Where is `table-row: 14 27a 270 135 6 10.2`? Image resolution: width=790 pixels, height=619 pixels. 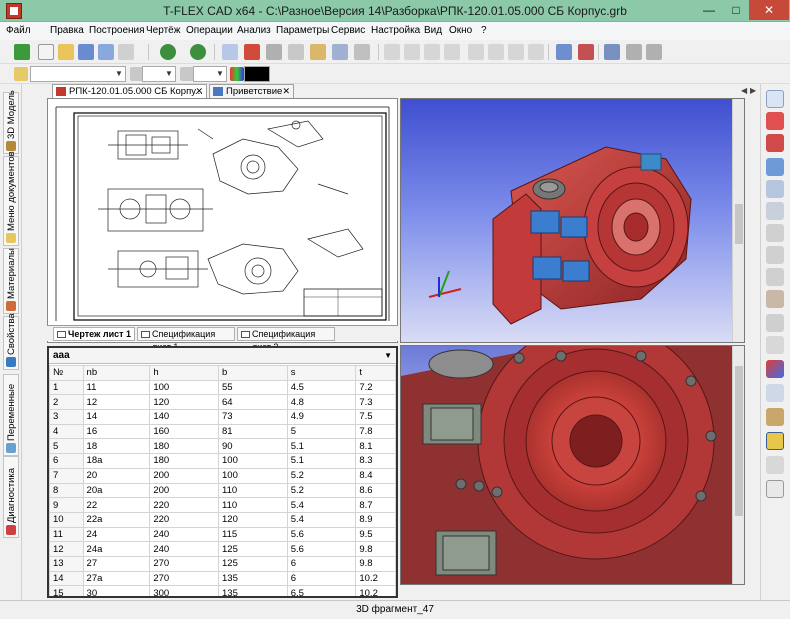 table-row: 14 27a 270 135 6 10.2 is located at coordinates (222, 578).